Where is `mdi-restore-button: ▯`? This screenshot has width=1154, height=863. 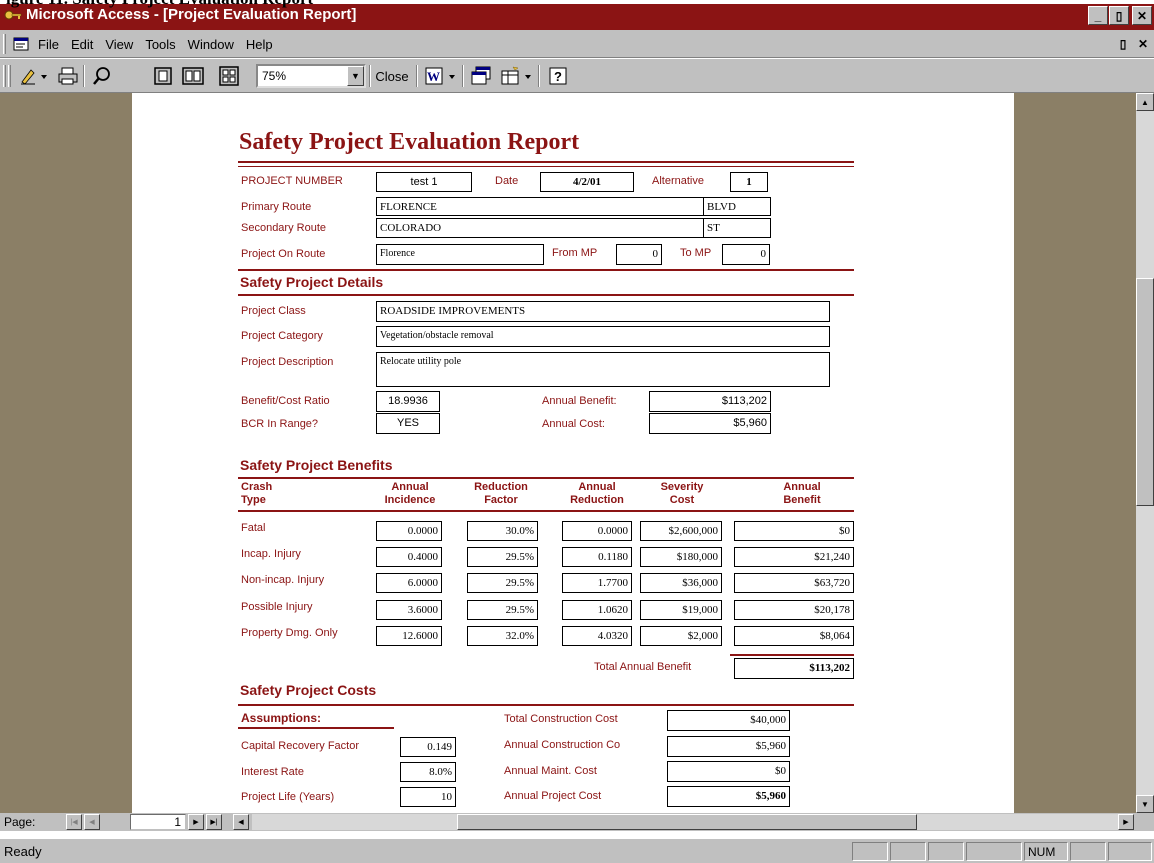
mdi-restore-button: ▯ is located at coordinates (1123, 43).